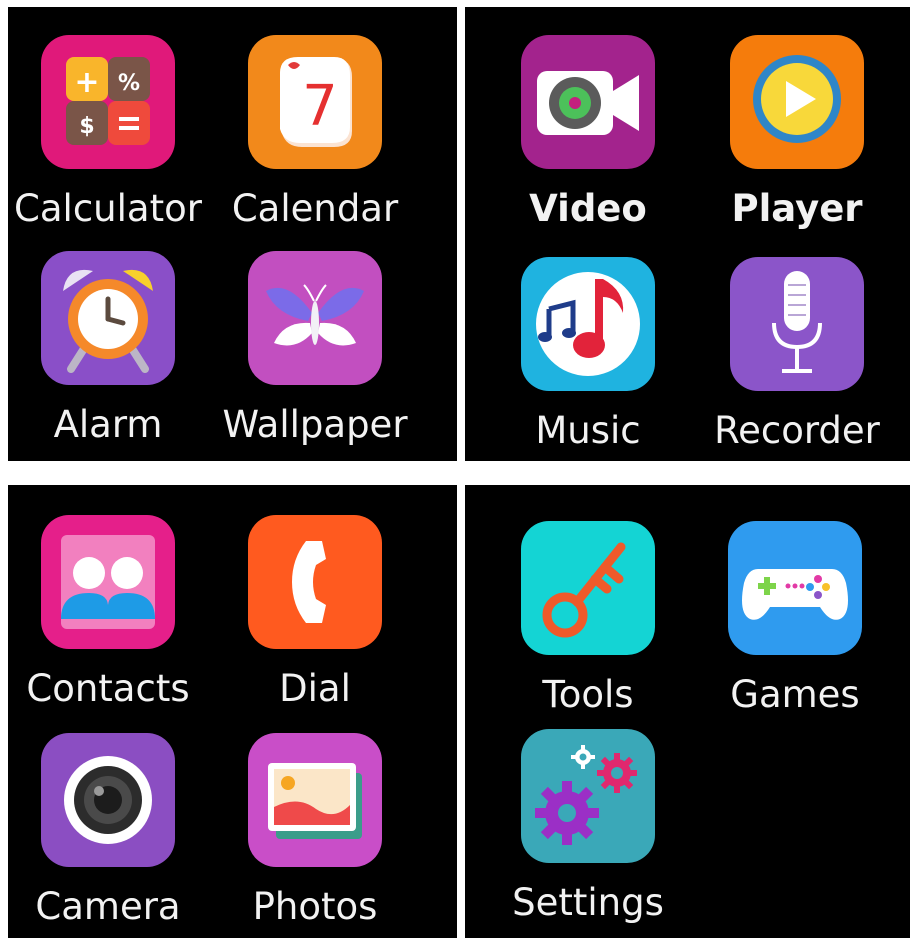  What do you see at coordinates (315, 424) in the screenshot?
I see `wallpaper-label: Wallpaper` at bounding box center [315, 424].